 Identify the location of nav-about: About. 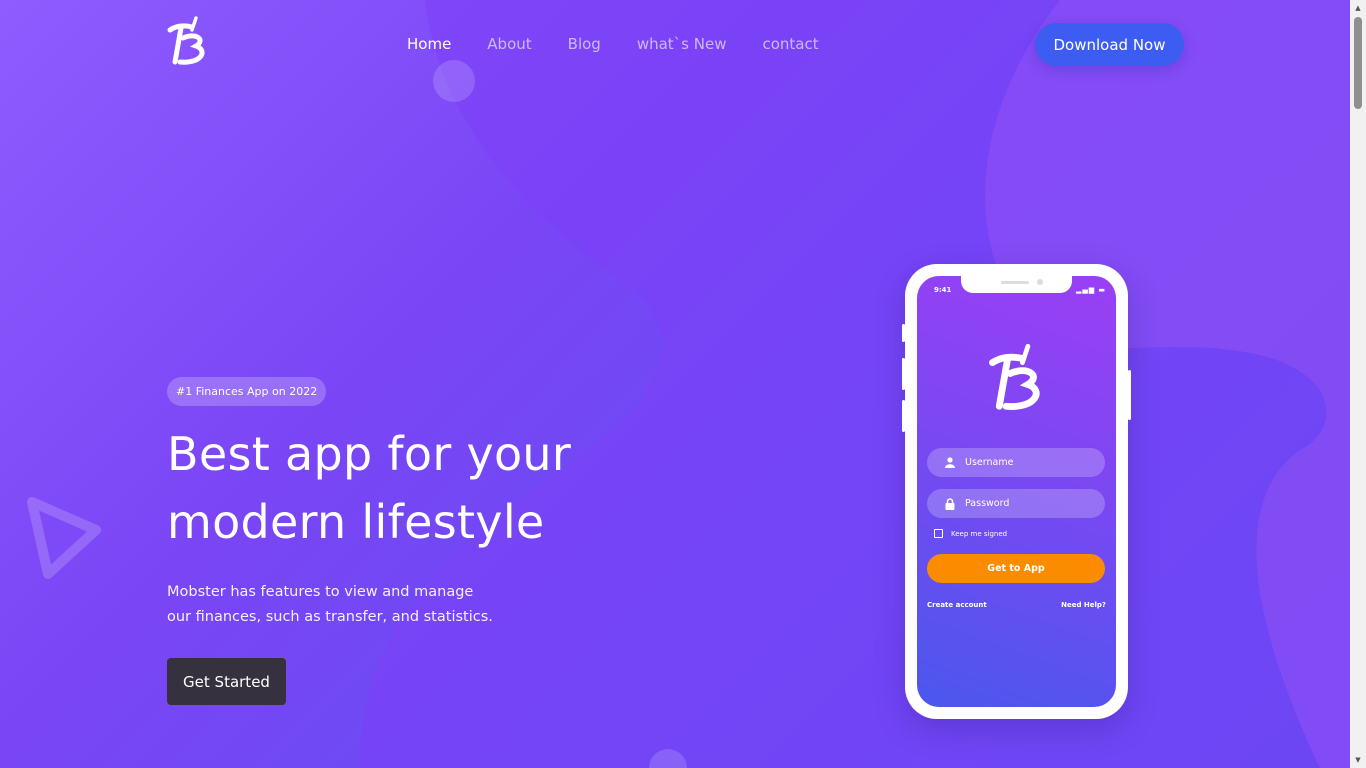
(509, 44).